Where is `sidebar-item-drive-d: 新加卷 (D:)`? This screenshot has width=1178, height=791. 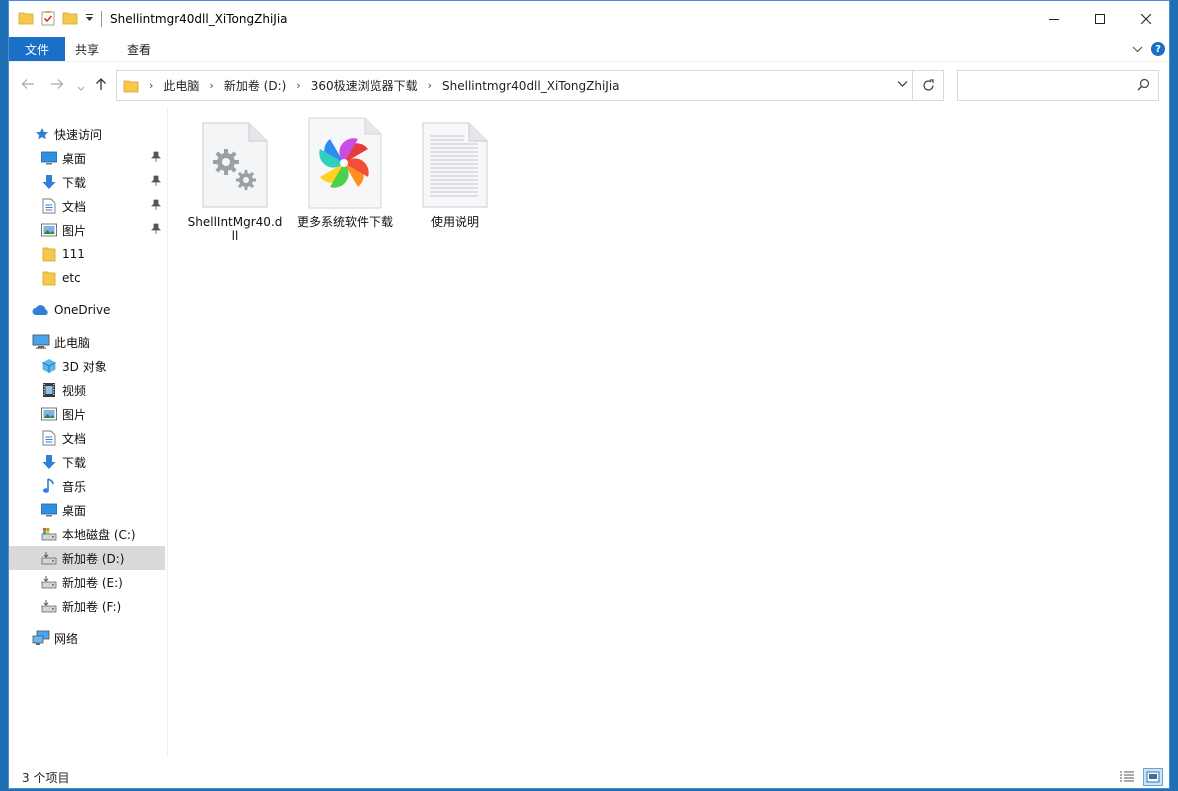
sidebar-item-drive-d: 新加卷 (D:) is located at coordinates (87, 558).